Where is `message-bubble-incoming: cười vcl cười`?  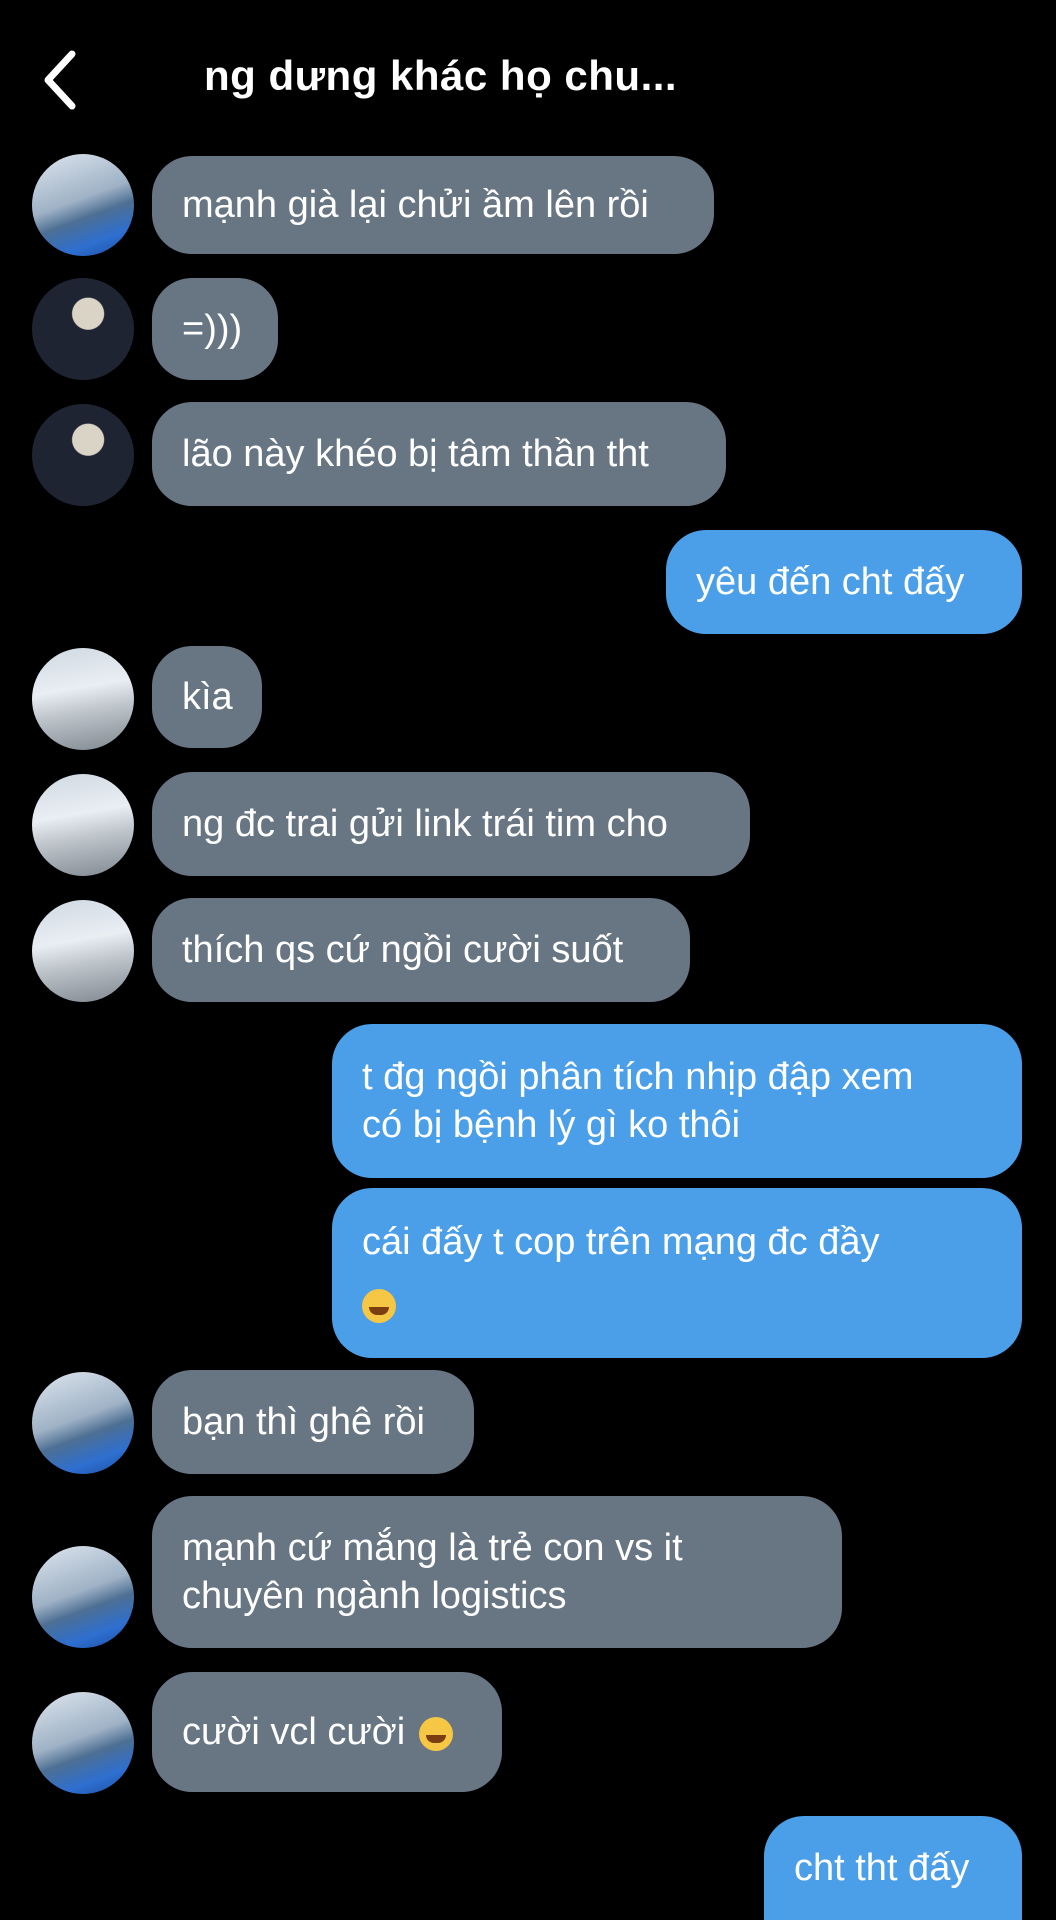 message-bubble-incoming: cười vcl cười is located at coordinates (327, 1732).